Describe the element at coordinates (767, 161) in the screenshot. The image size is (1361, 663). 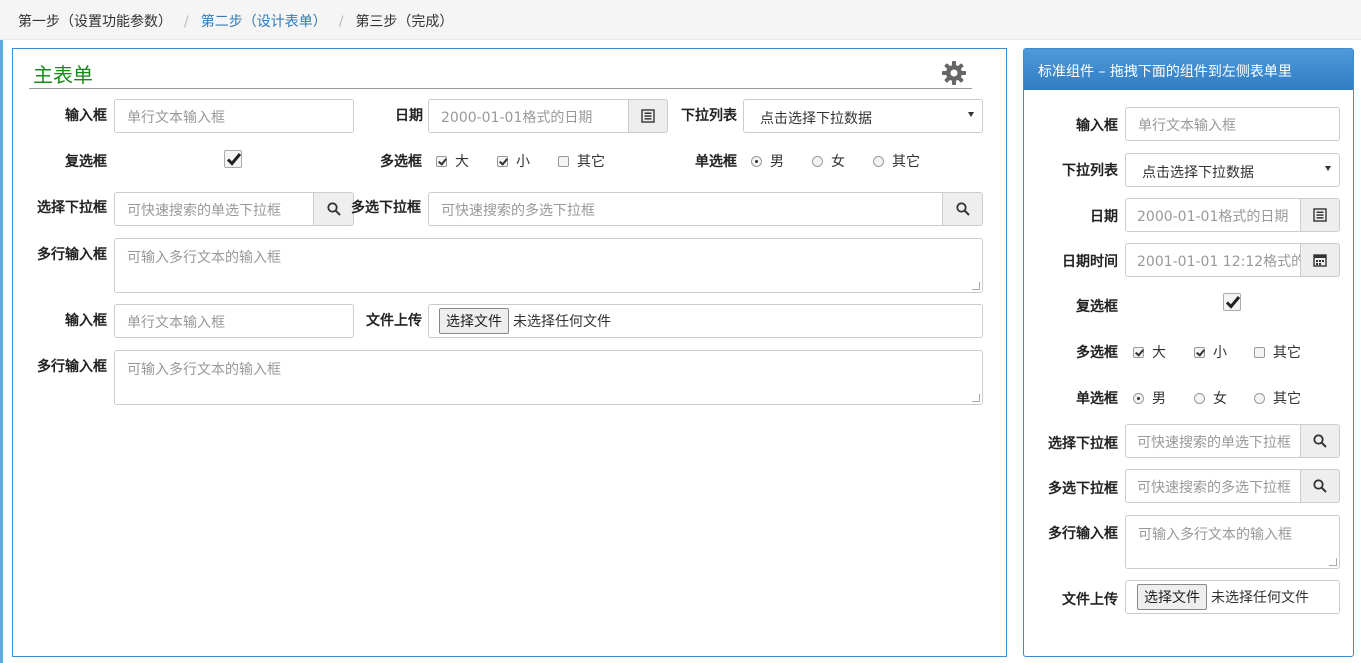
I see `radio-option-male: 男` at that location.